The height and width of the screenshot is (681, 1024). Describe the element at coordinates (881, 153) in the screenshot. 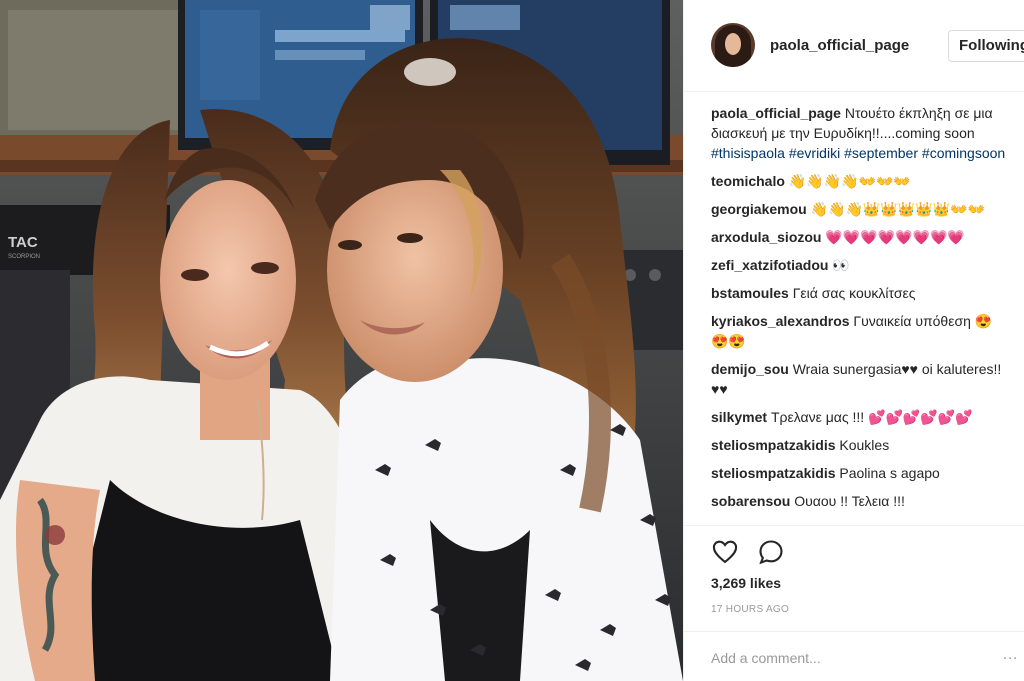

I see `hashtag-link: #september` at that location.